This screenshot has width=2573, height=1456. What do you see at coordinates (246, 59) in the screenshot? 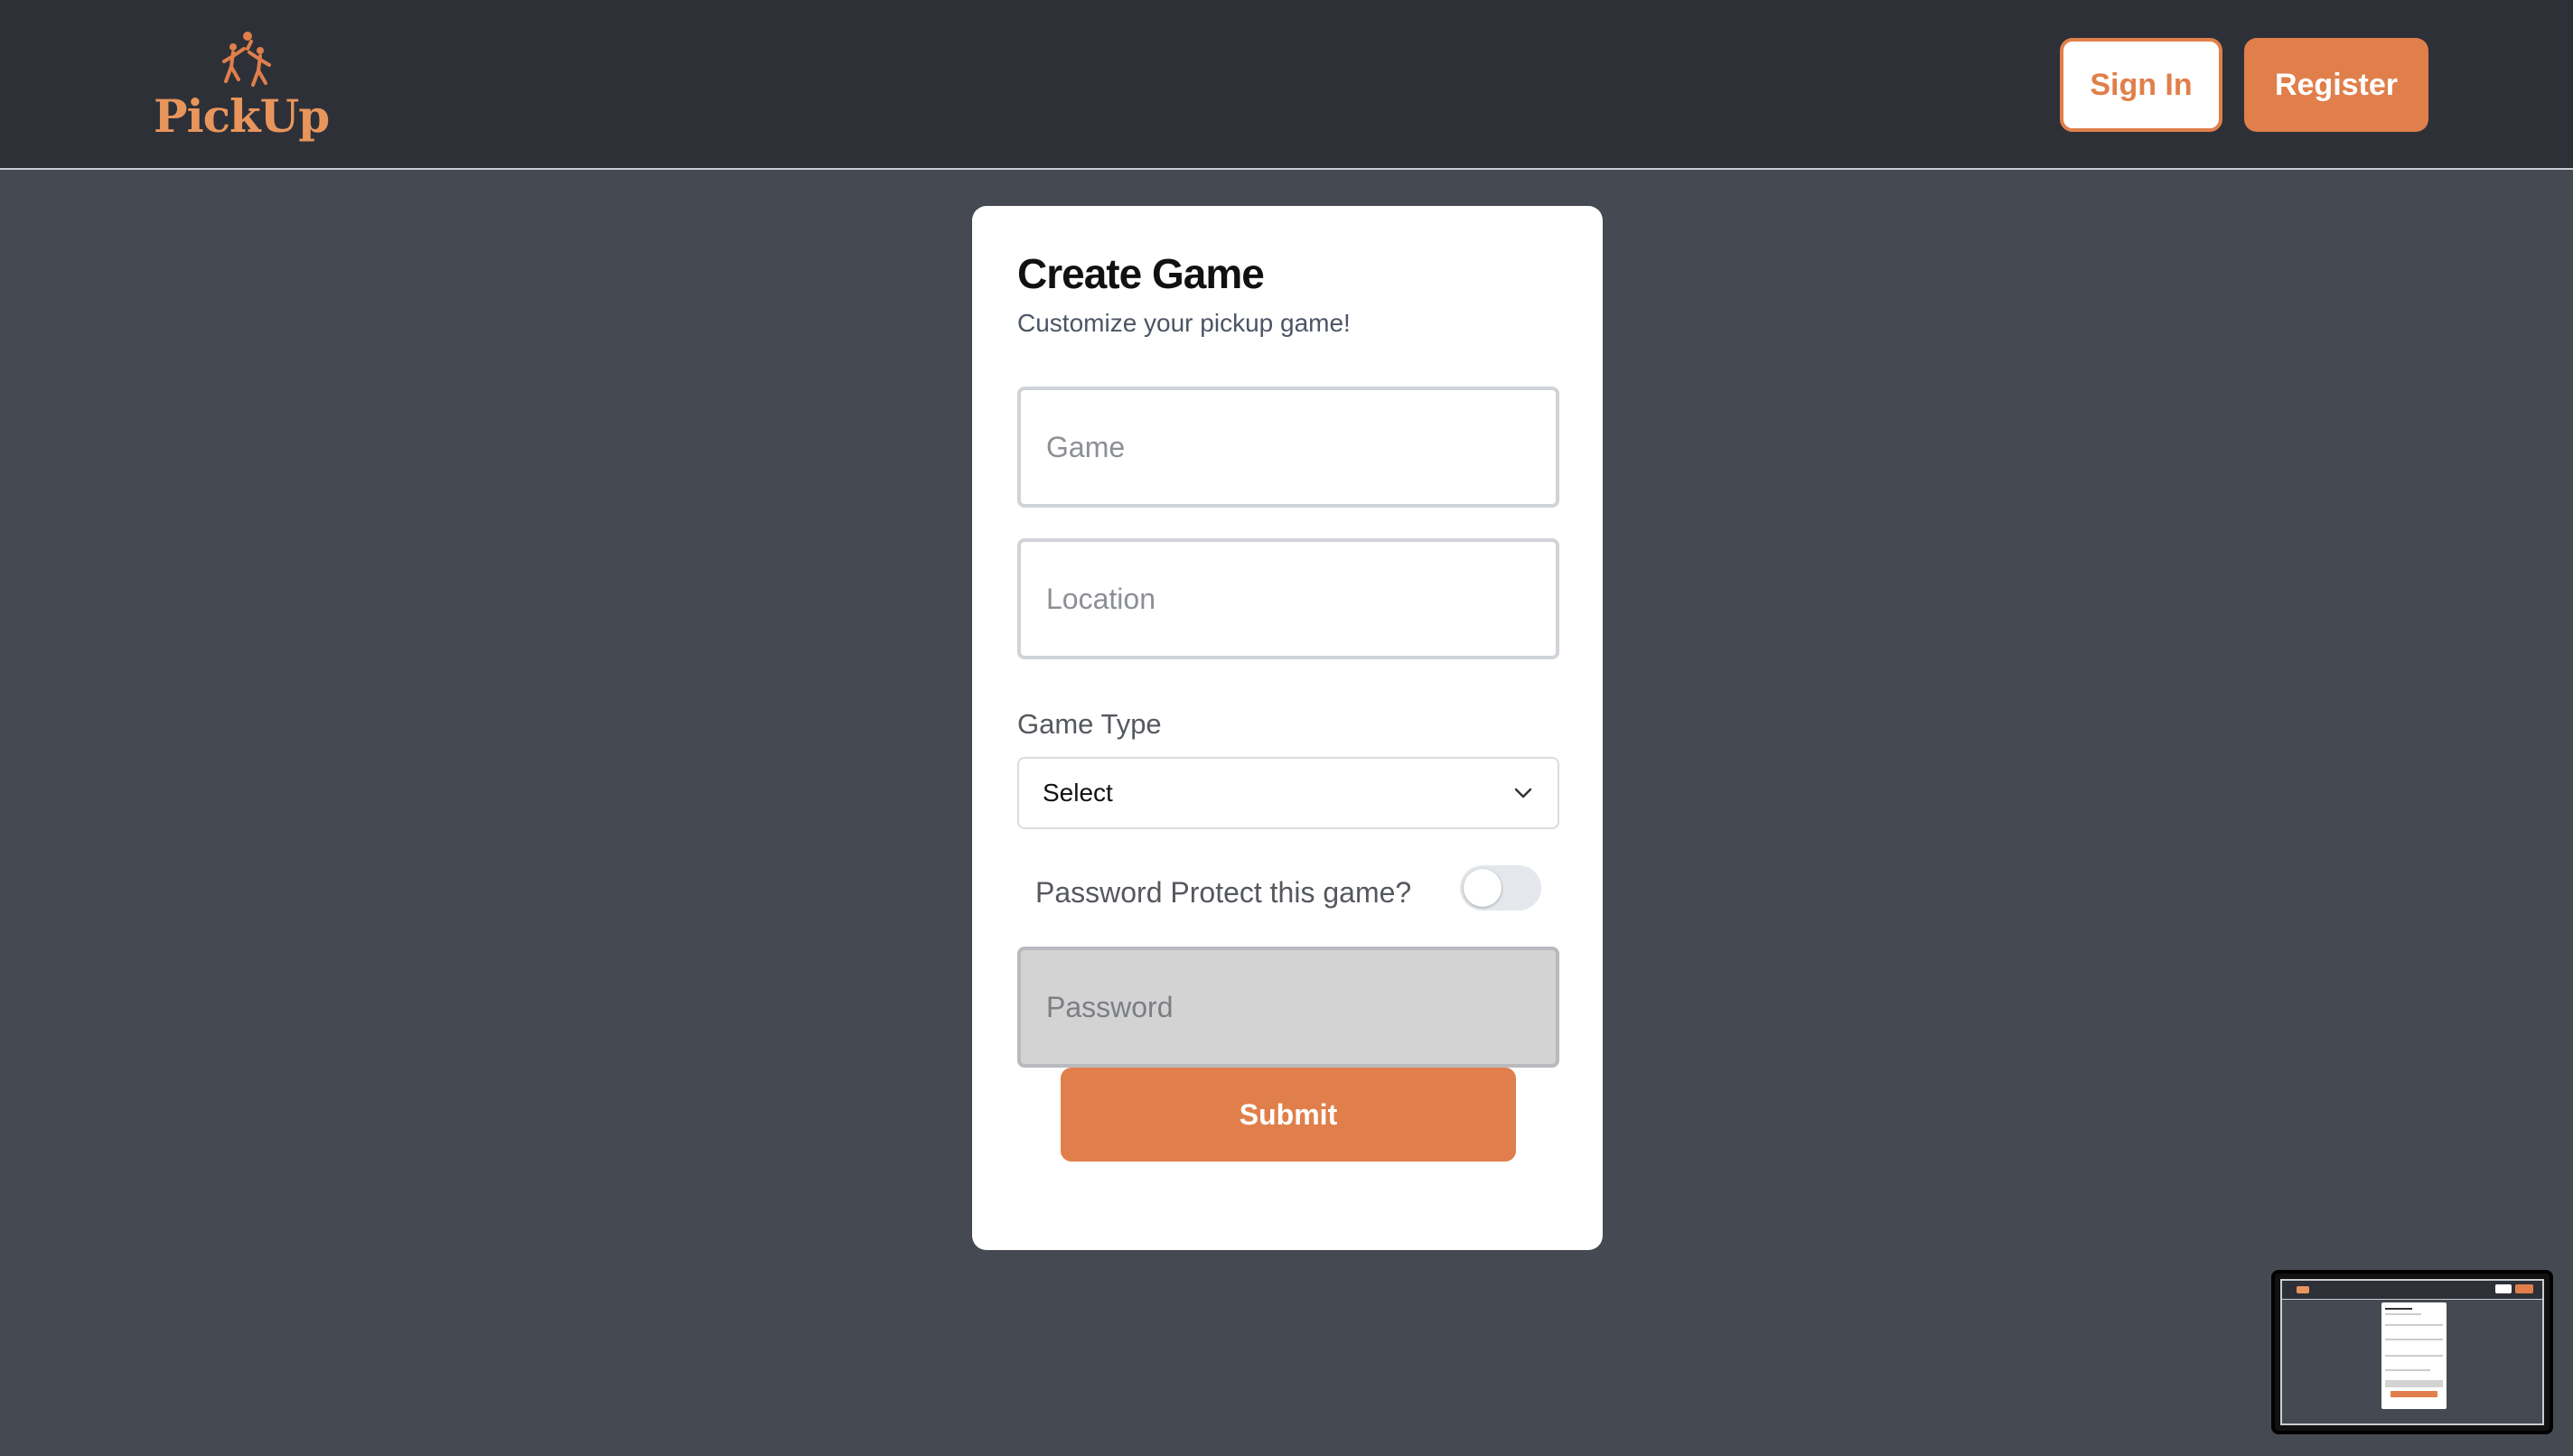
I see `basketball-players-icon` at bounding box center [246, 59].